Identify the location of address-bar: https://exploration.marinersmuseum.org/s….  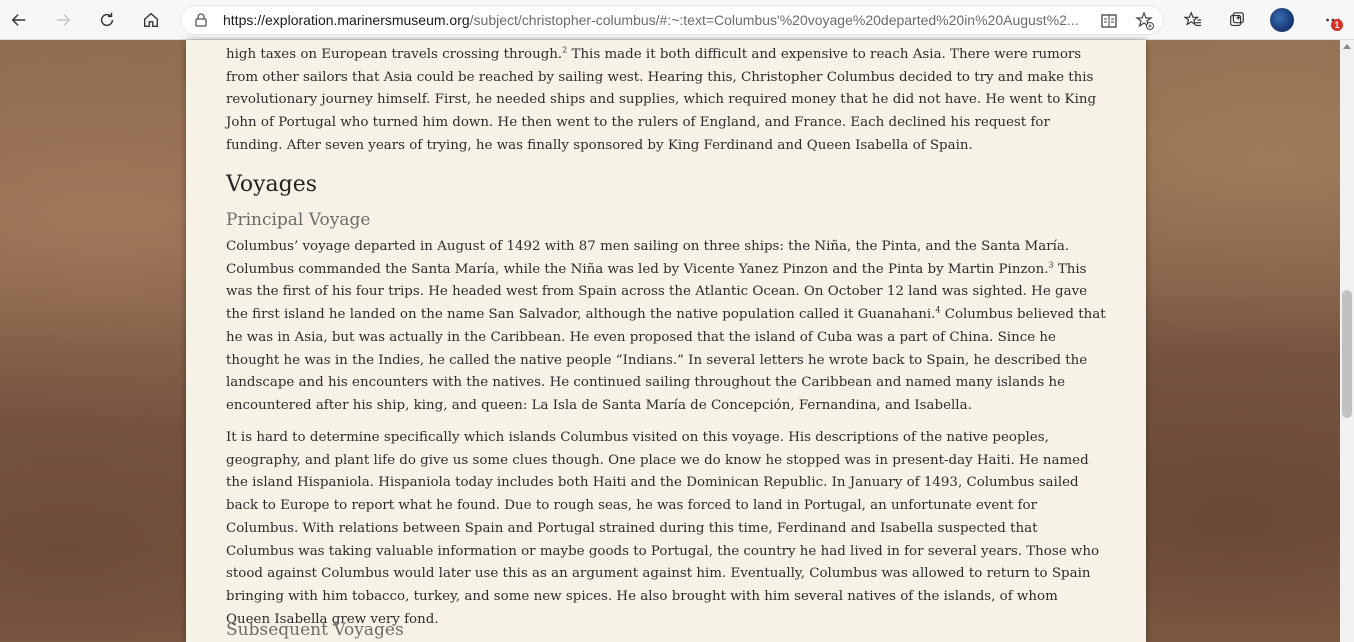
(672, 20).